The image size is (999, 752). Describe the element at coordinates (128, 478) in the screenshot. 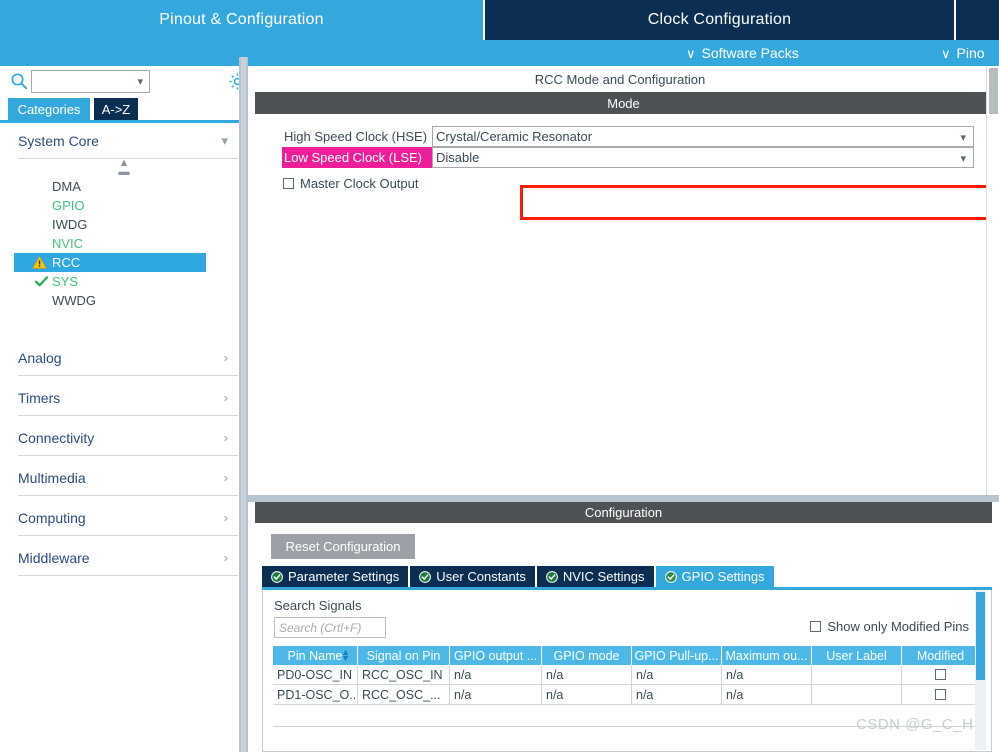

I see `sidebar-category-multimedia: Multimedia ›` at that location.